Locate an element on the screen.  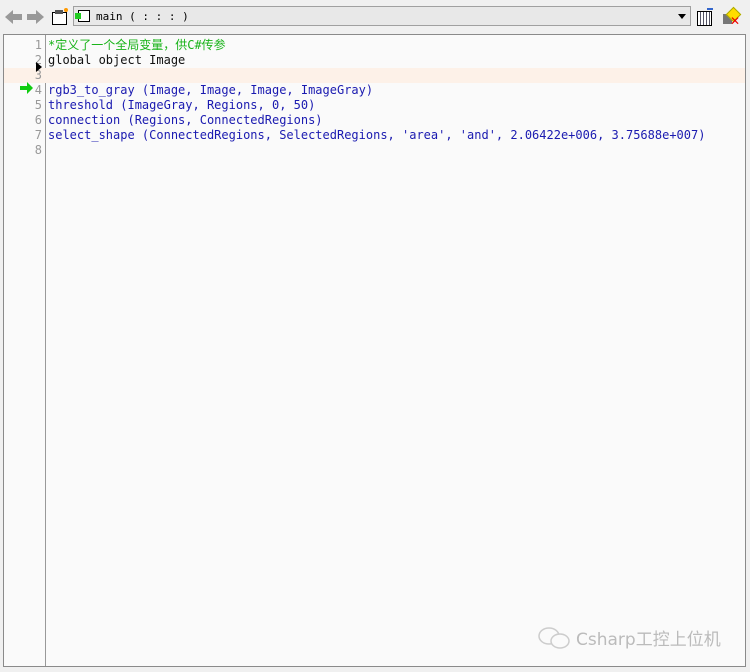
code-line: 3 is located at coordinates (374, 75).